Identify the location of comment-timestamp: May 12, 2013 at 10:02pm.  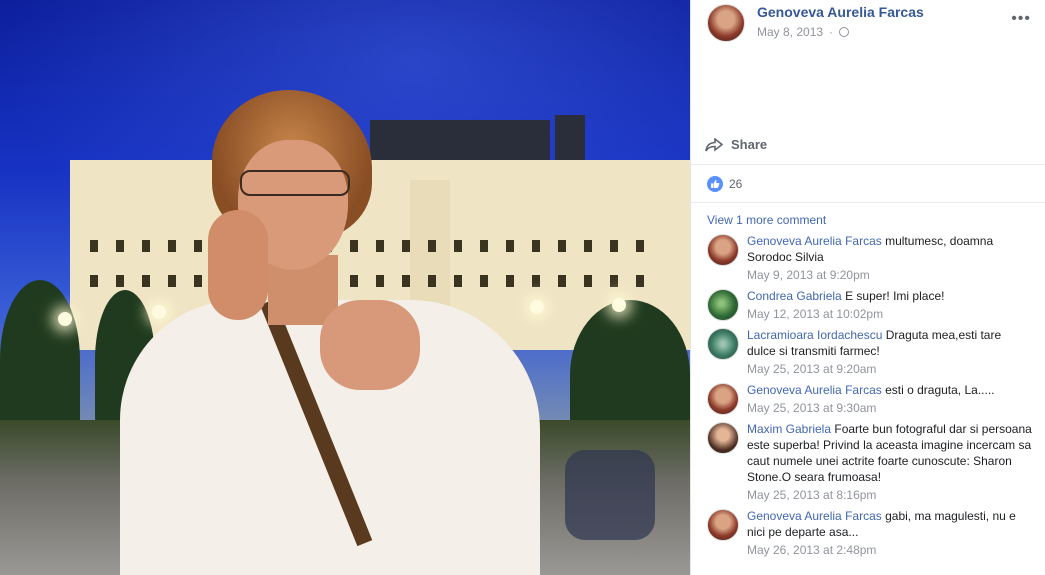
(845, 314).